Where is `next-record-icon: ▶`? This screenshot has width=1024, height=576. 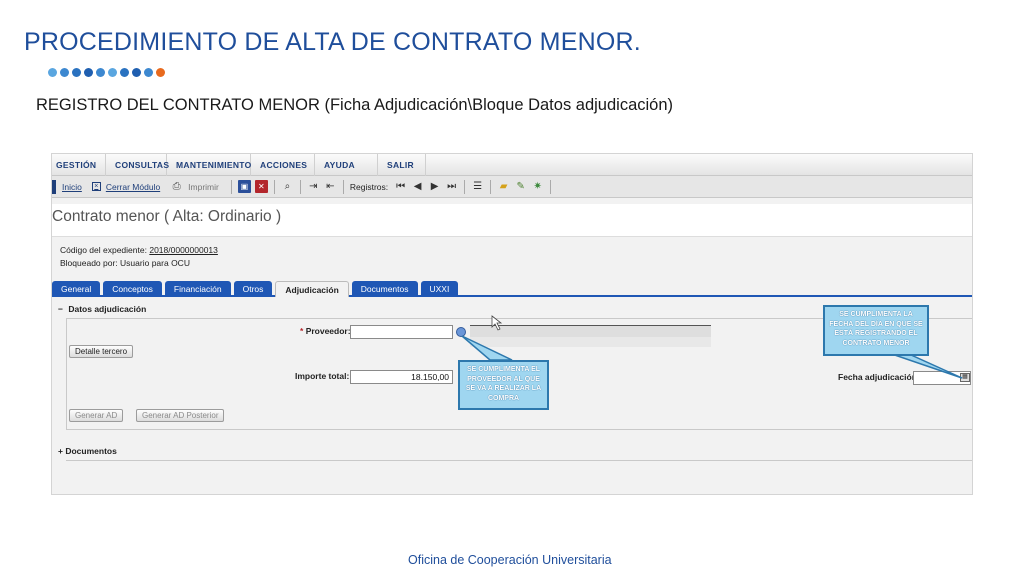 next-record-icon: ▶ is located at coordinates (434, 186).